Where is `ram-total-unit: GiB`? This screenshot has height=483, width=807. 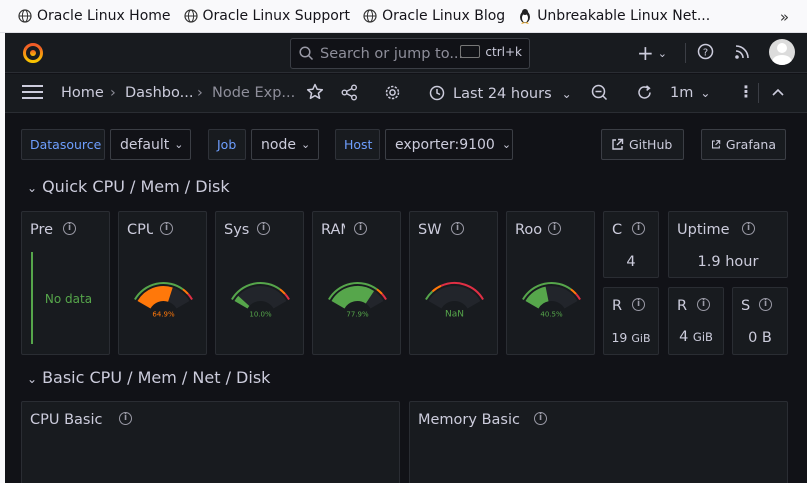
ram-total-unit: GiB is located at coordinates (641, 338).